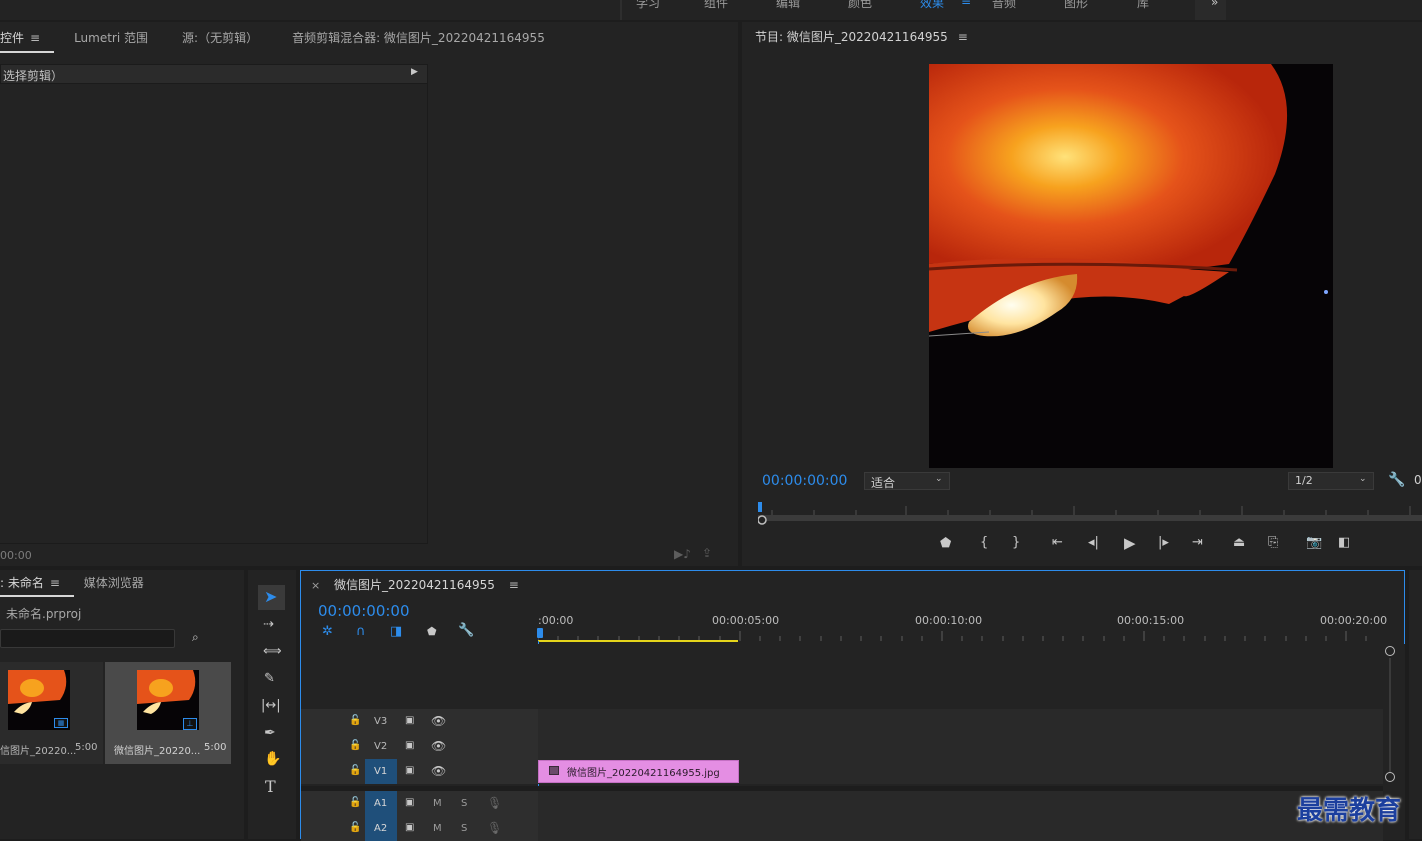 This screenshot has width=1422, height=841. Describe the element at coordinates (33, 76) in the screenshot. I see `no-clip-label: 选择剪辑）` at that location.